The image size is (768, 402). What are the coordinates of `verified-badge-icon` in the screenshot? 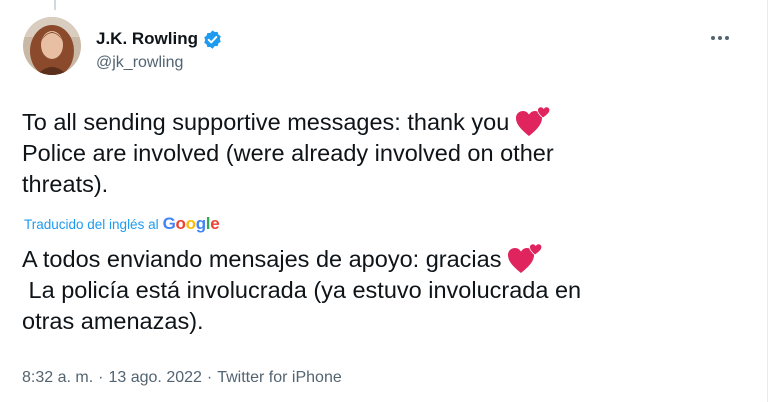 It's located at (212, 39).